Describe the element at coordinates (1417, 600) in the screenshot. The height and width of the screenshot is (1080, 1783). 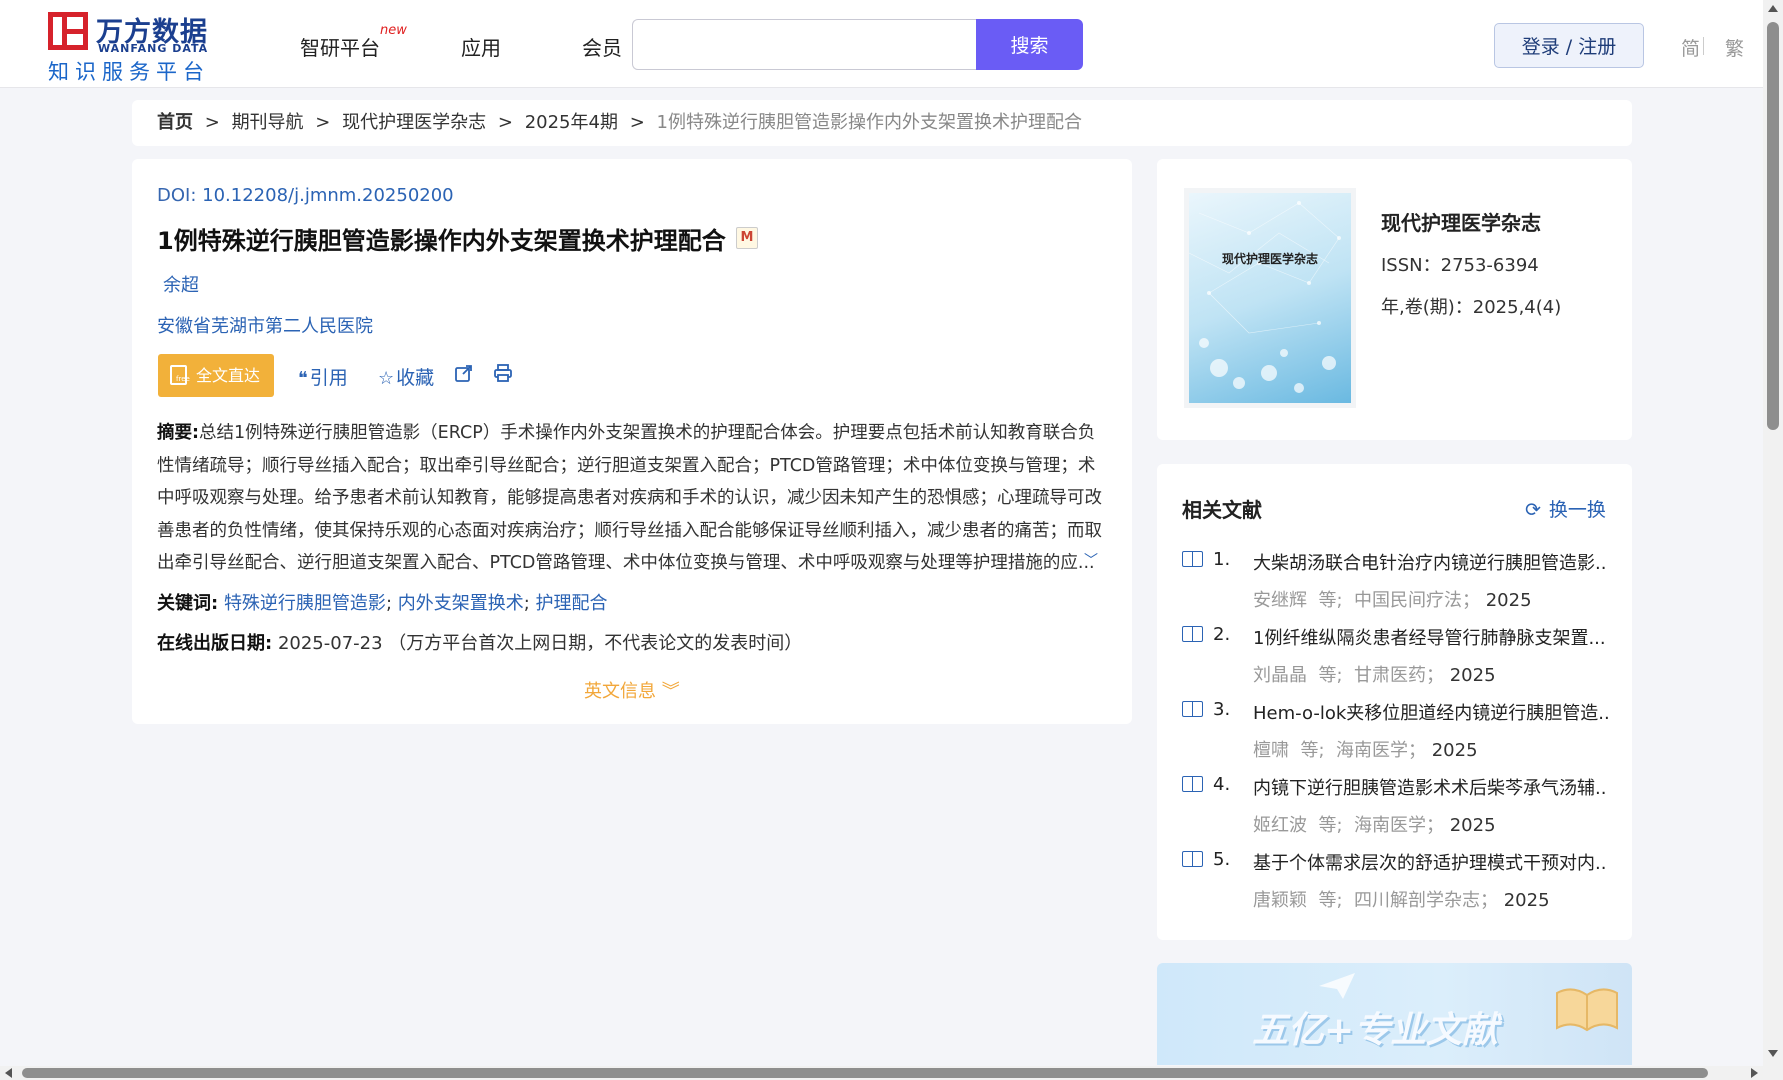
I see `related-source: 中国民间疗法；` at that location.